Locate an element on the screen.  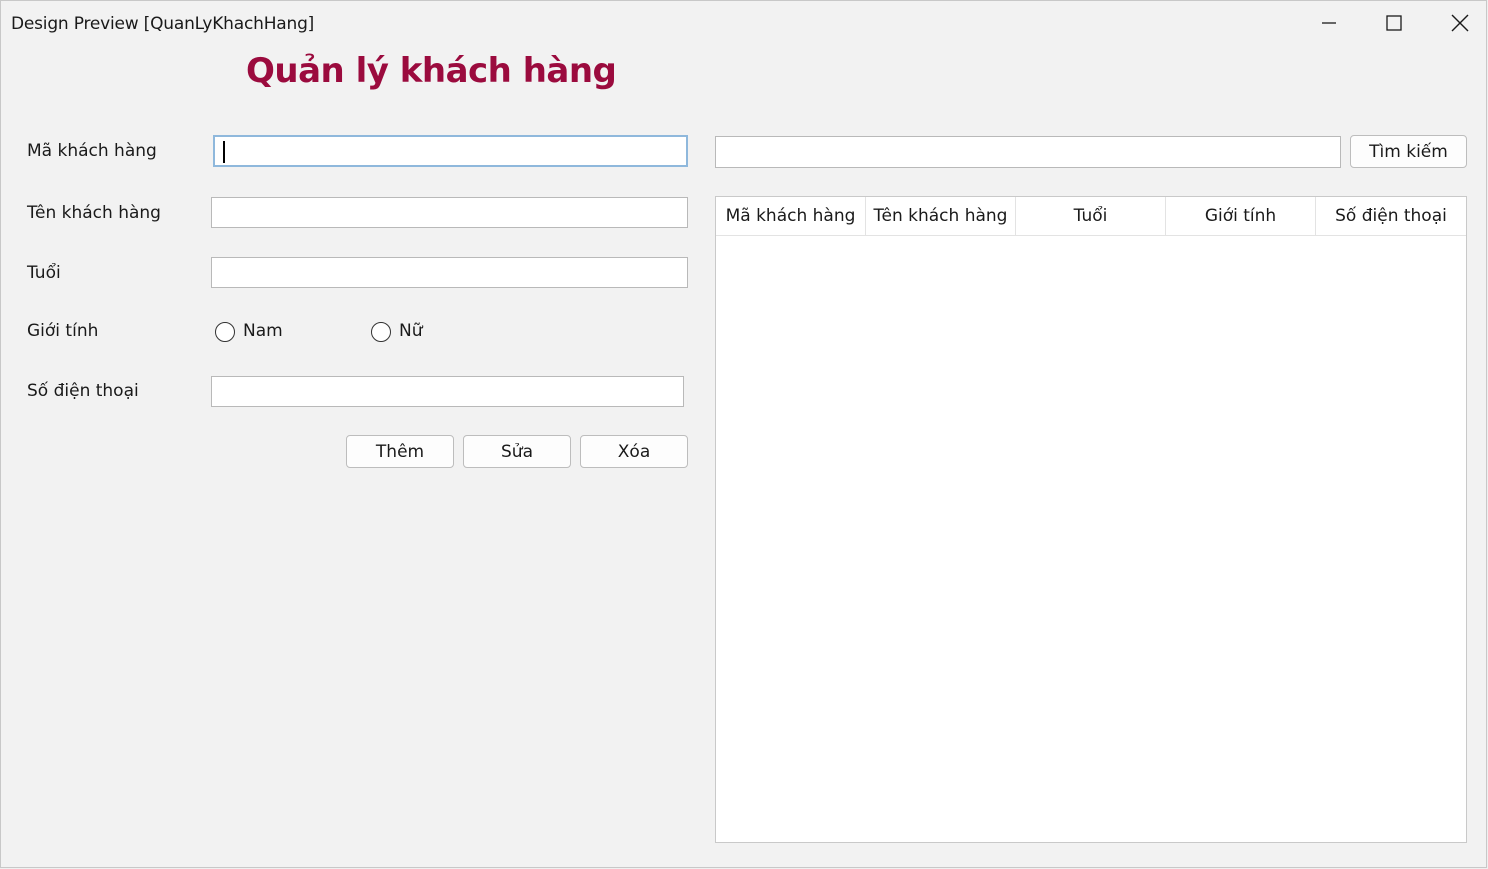
minimize-button is located at coordinates (1329, 23).